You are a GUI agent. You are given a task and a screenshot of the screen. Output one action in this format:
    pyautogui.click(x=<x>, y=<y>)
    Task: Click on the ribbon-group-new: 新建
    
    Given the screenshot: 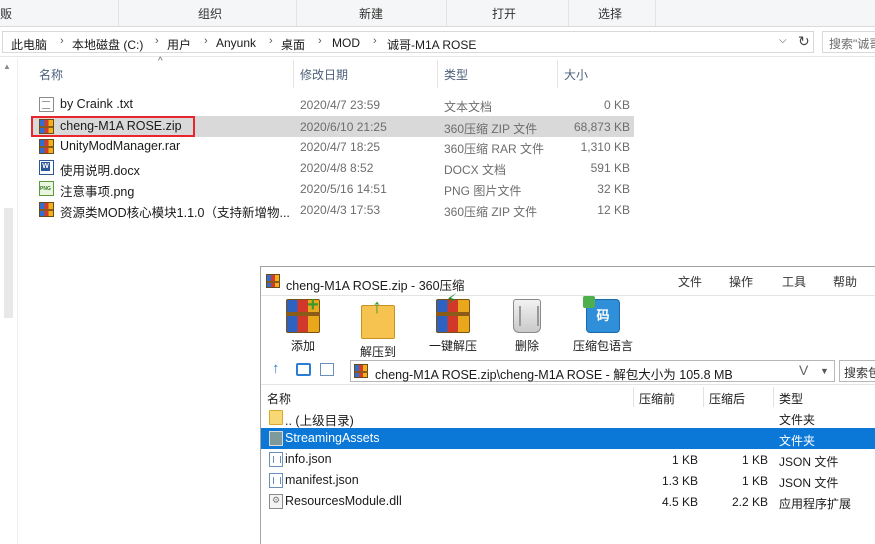 What is the action you would take?
    pyautogui.click(x=371, y=13)
    